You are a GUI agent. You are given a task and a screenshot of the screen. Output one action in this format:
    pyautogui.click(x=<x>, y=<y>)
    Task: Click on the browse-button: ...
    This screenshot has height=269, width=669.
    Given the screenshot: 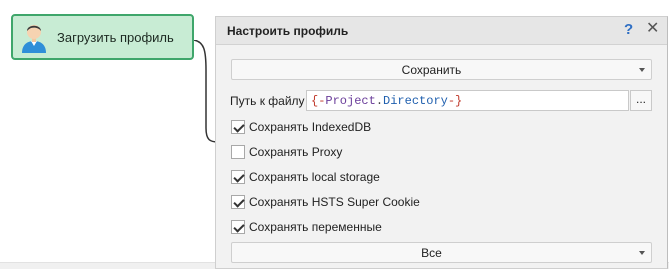 What is the action you would take?
    pyautogui.click(x=641, y=100)
    